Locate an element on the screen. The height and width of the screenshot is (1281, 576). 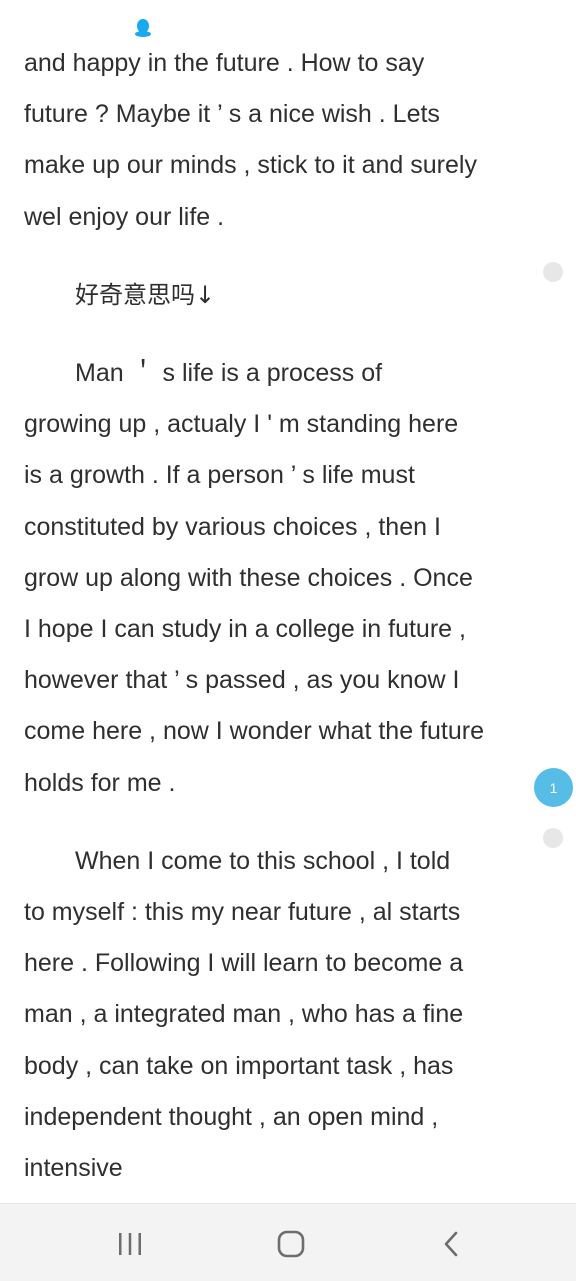
navigation-bar is located at coordinates (288, 1242).